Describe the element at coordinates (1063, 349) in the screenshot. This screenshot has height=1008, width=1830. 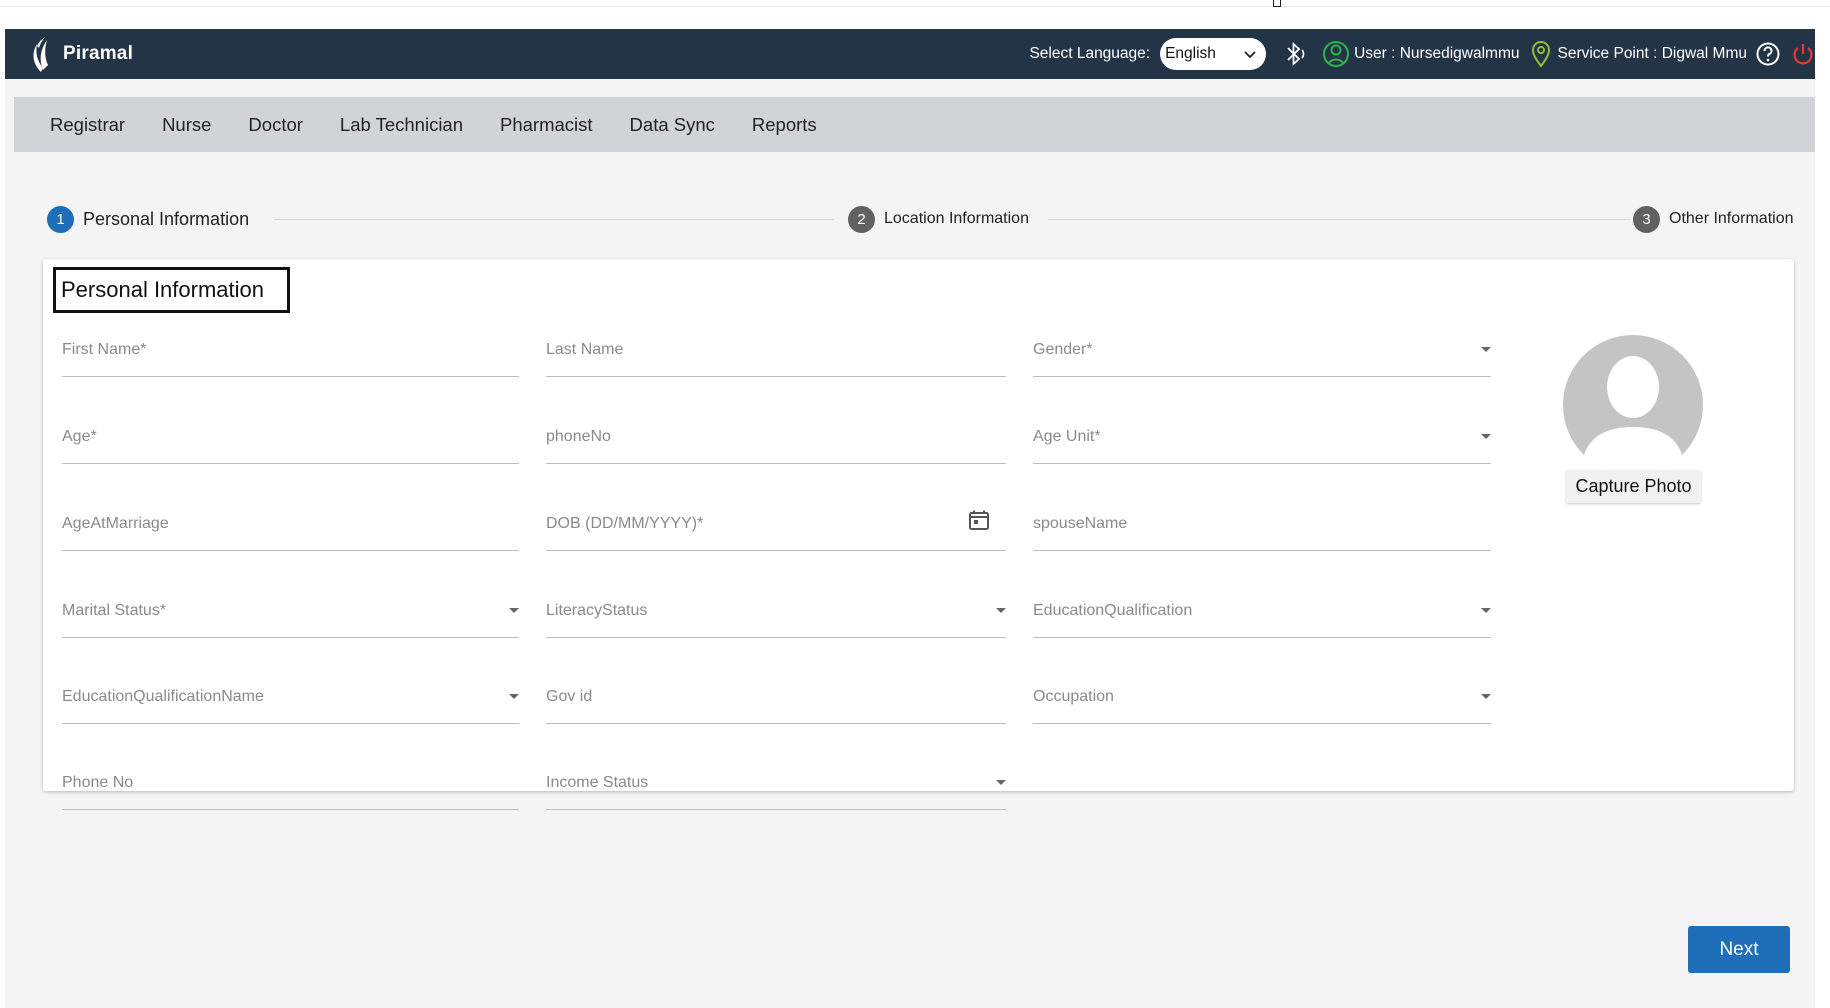
I see `field-label: Gender*` at that location.